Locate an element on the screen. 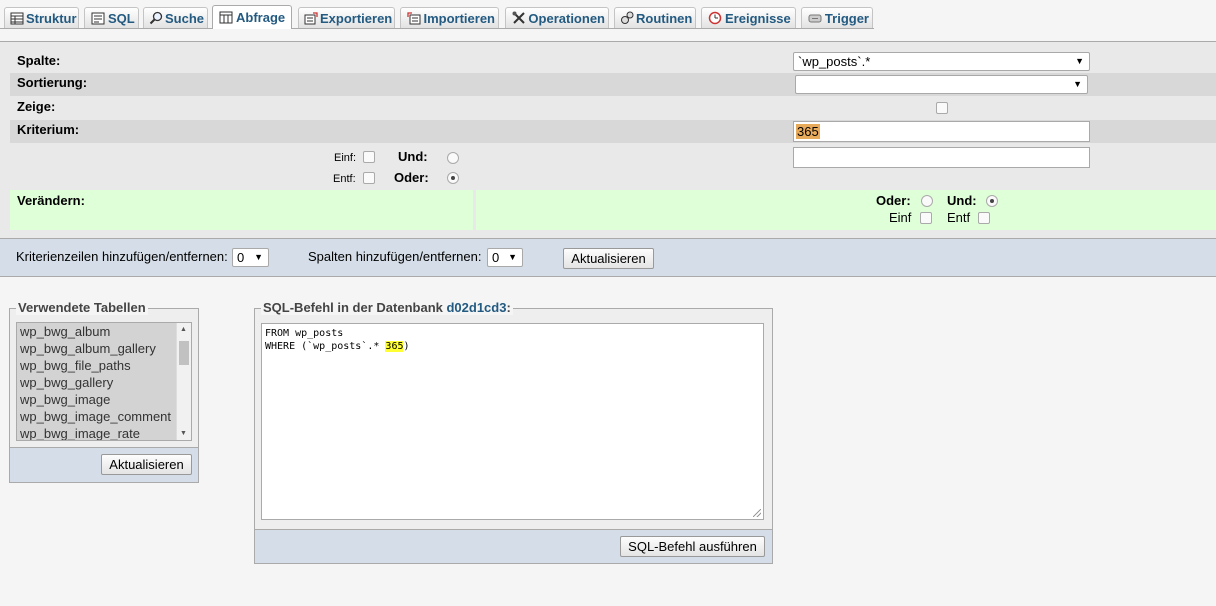 This screenshot has height=606, width=1216. col-einf-label: Einf is located at coordinates (900, 217).